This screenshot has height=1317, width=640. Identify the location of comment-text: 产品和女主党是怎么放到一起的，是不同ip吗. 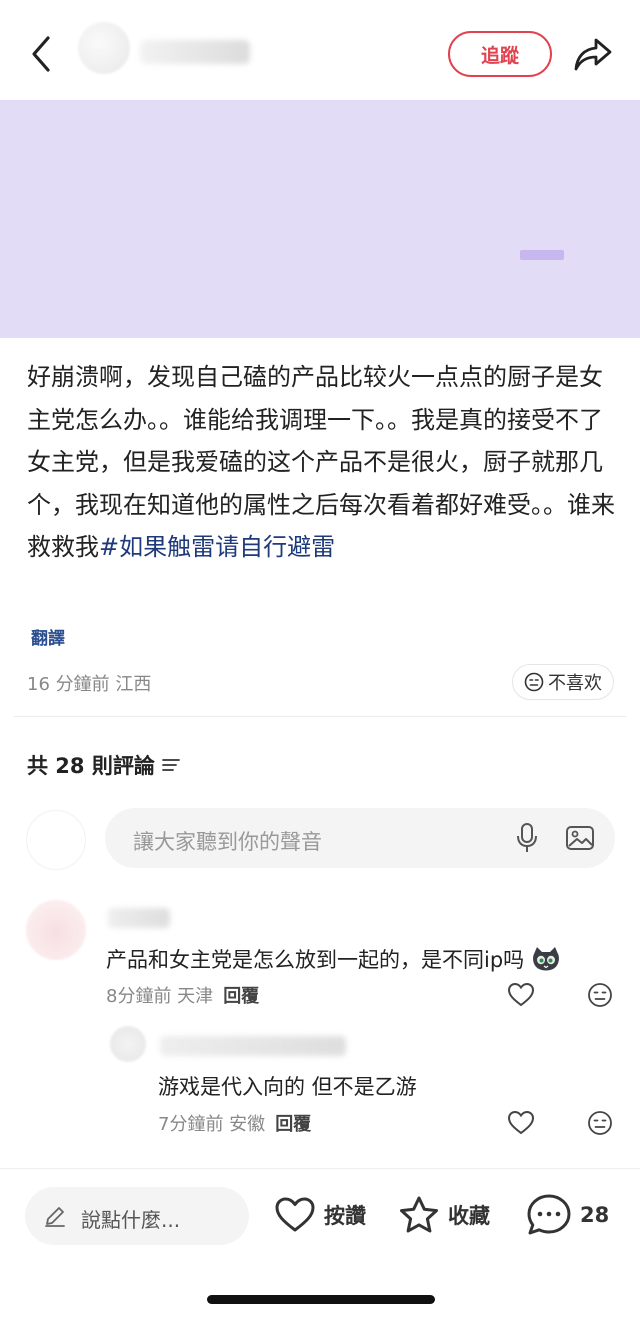
(333, 959).